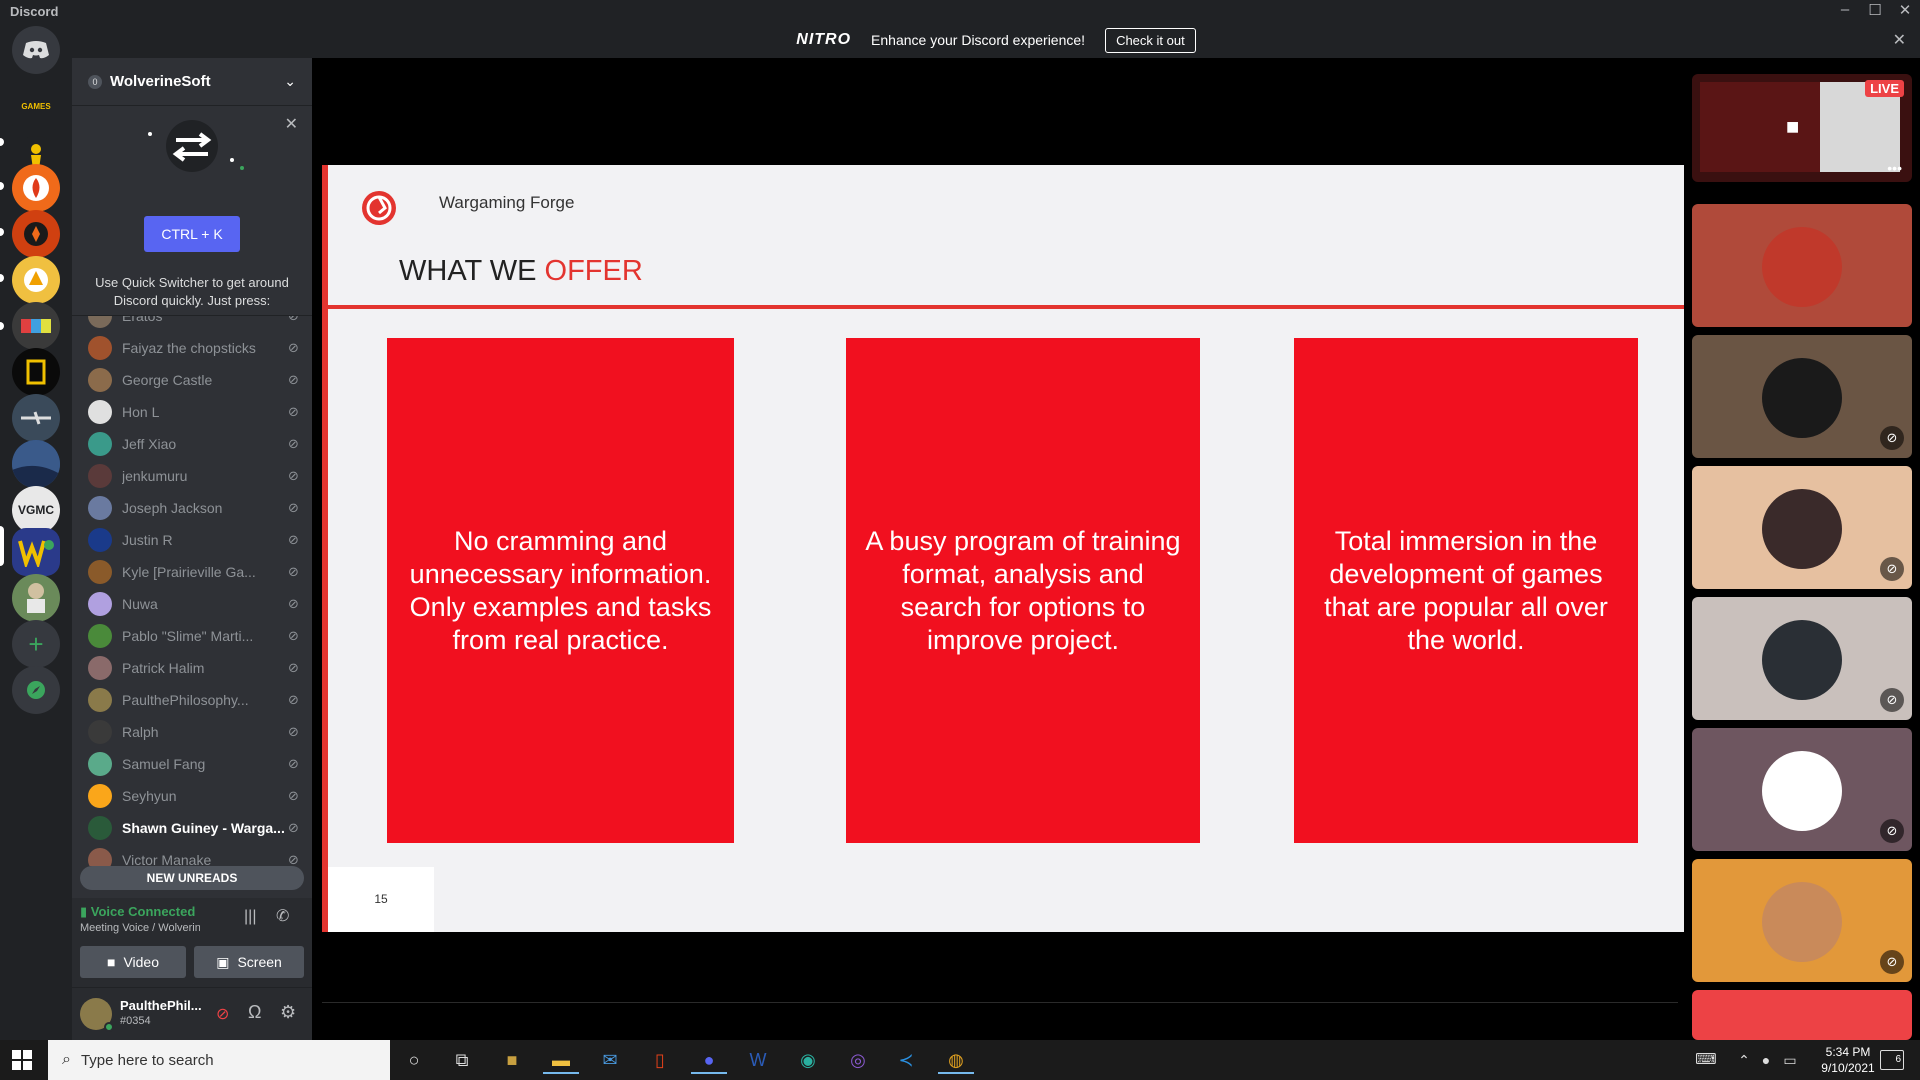 Image resolution: width=1920 pixels, height=1080 pixels. Describe the element at coordinates (192, 796) in the screenshot. I see `voice-member: Seyhyun ⊘` at that location.